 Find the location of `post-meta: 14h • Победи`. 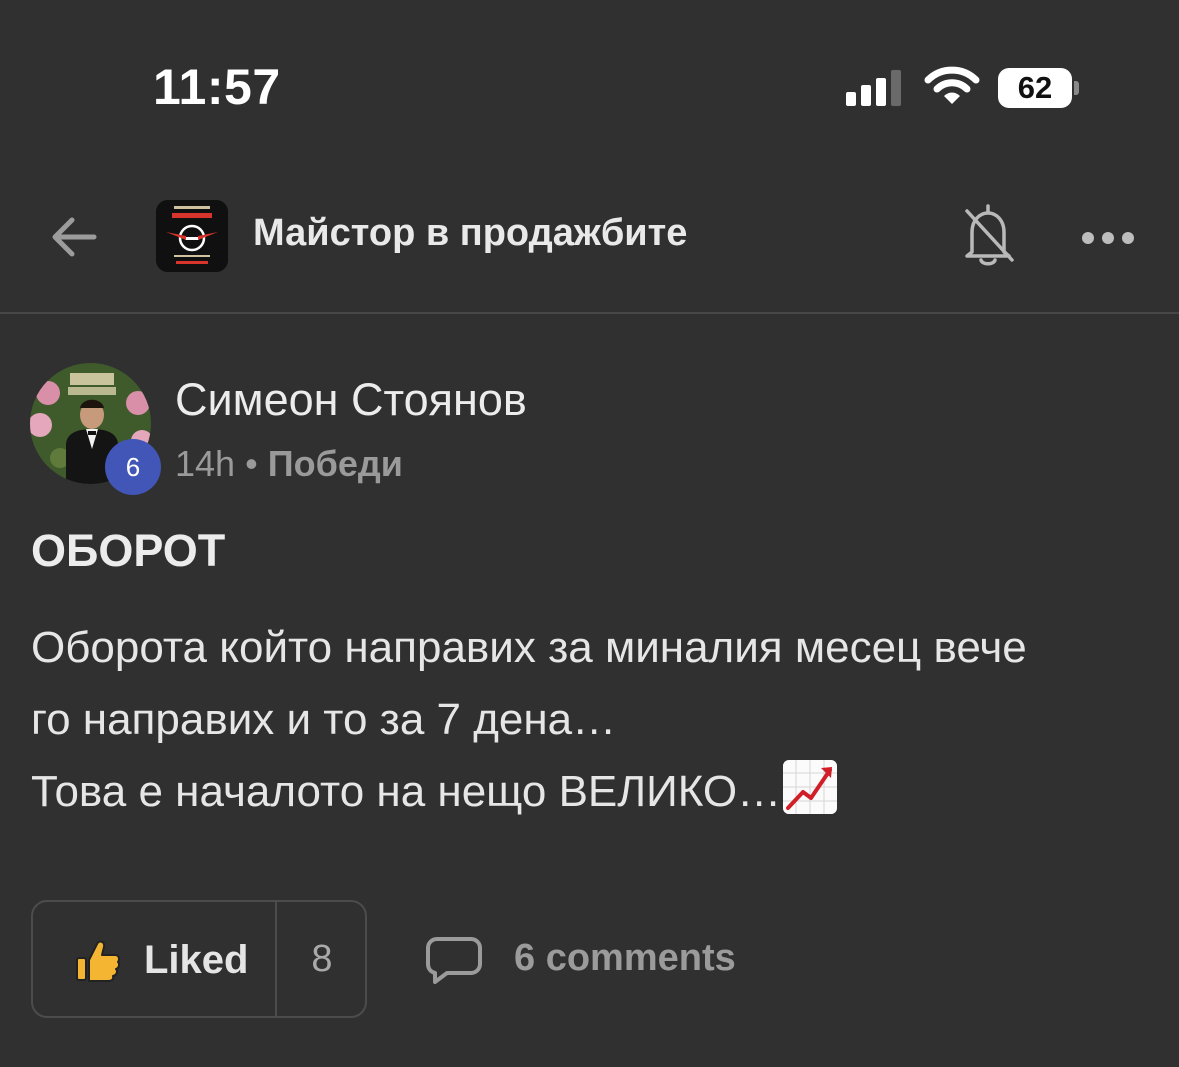

post-meta: 14h • Победи is located at coordinates (289, 464).